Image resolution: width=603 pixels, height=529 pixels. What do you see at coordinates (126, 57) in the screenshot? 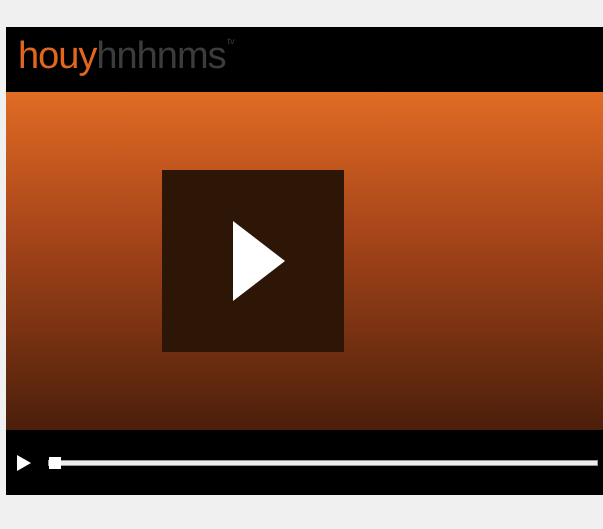
I see `logo: houyhnhnms$^{tv}$` at bounding box center [126, 57].